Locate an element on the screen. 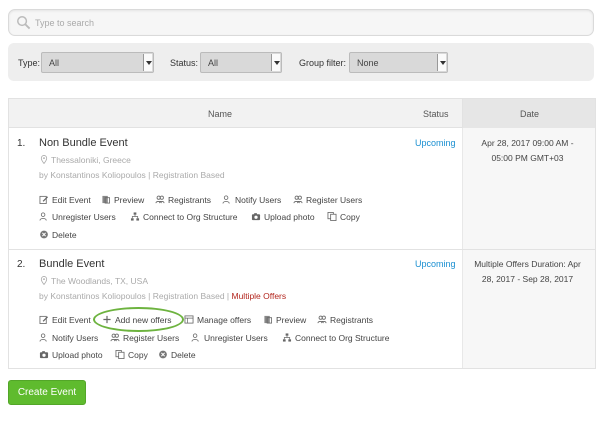 This screenshot has height=427, width=602. manage-offers-icon is located at coordinates (189, 319).